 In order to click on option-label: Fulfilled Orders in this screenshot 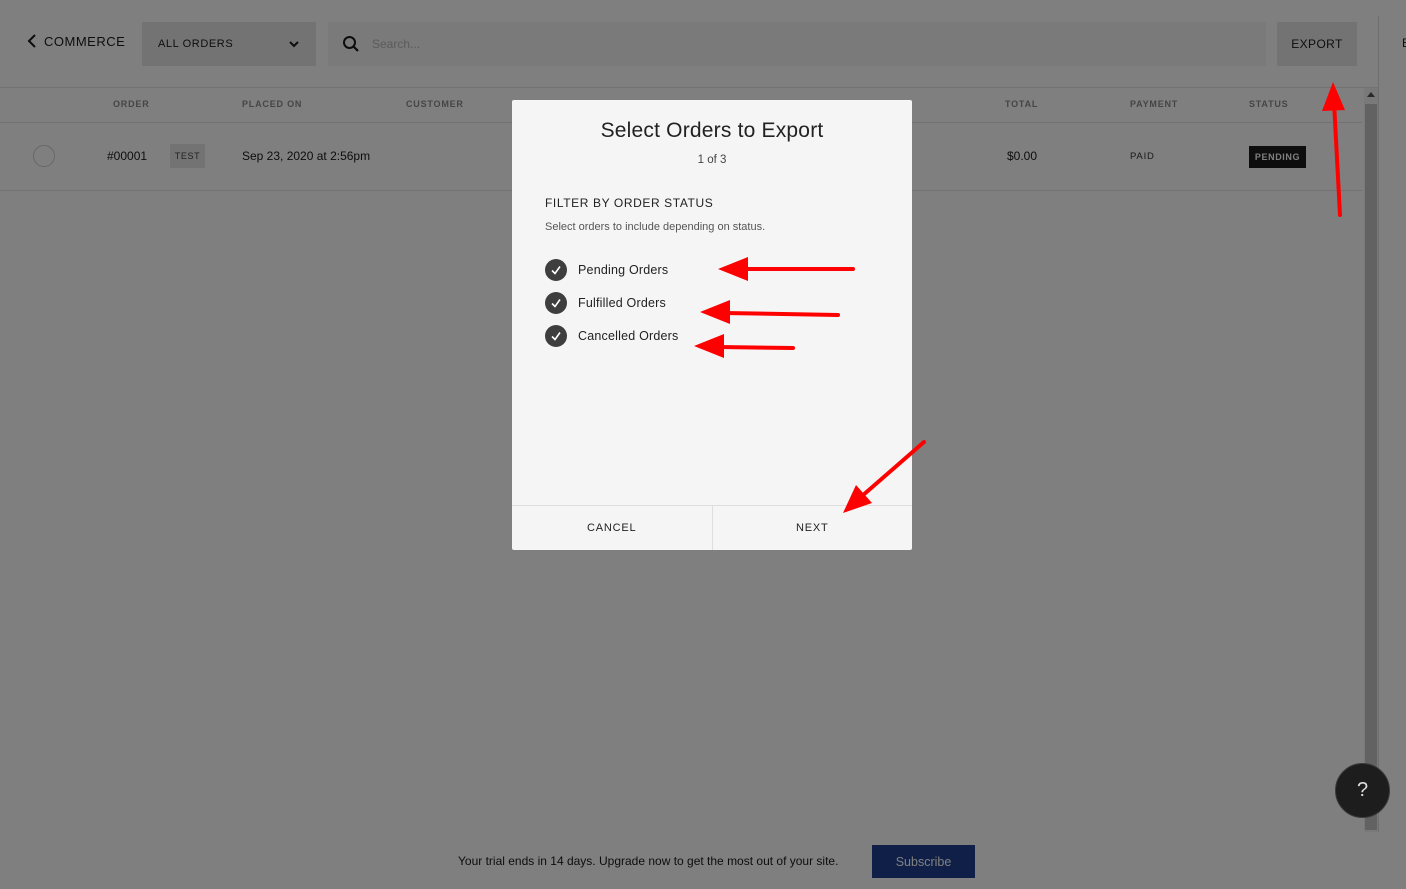, I will do `click(622, 303)`.